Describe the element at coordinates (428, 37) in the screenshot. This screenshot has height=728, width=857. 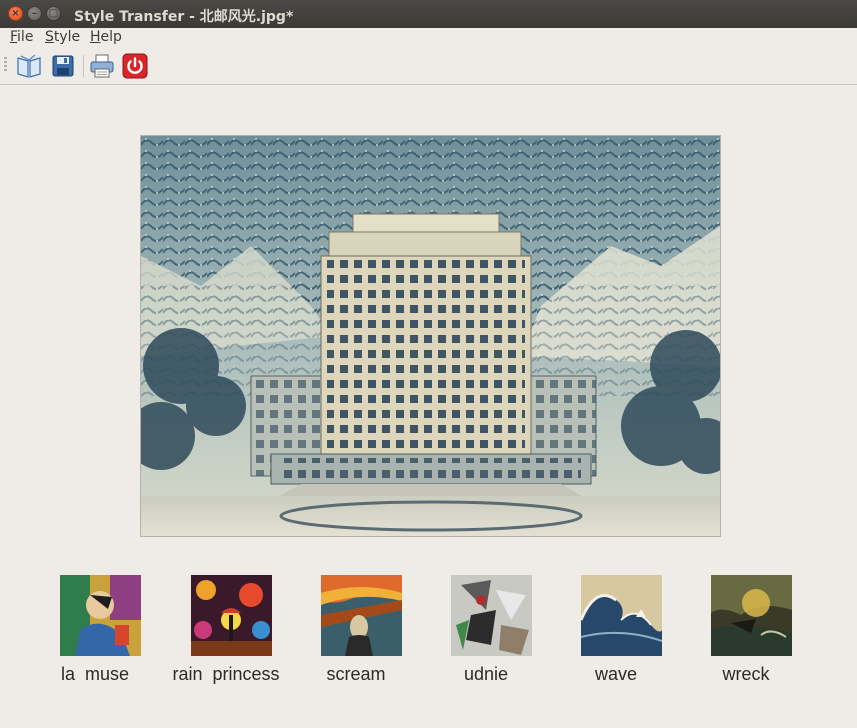
I see `menu-bar: File Style Help` at that location.